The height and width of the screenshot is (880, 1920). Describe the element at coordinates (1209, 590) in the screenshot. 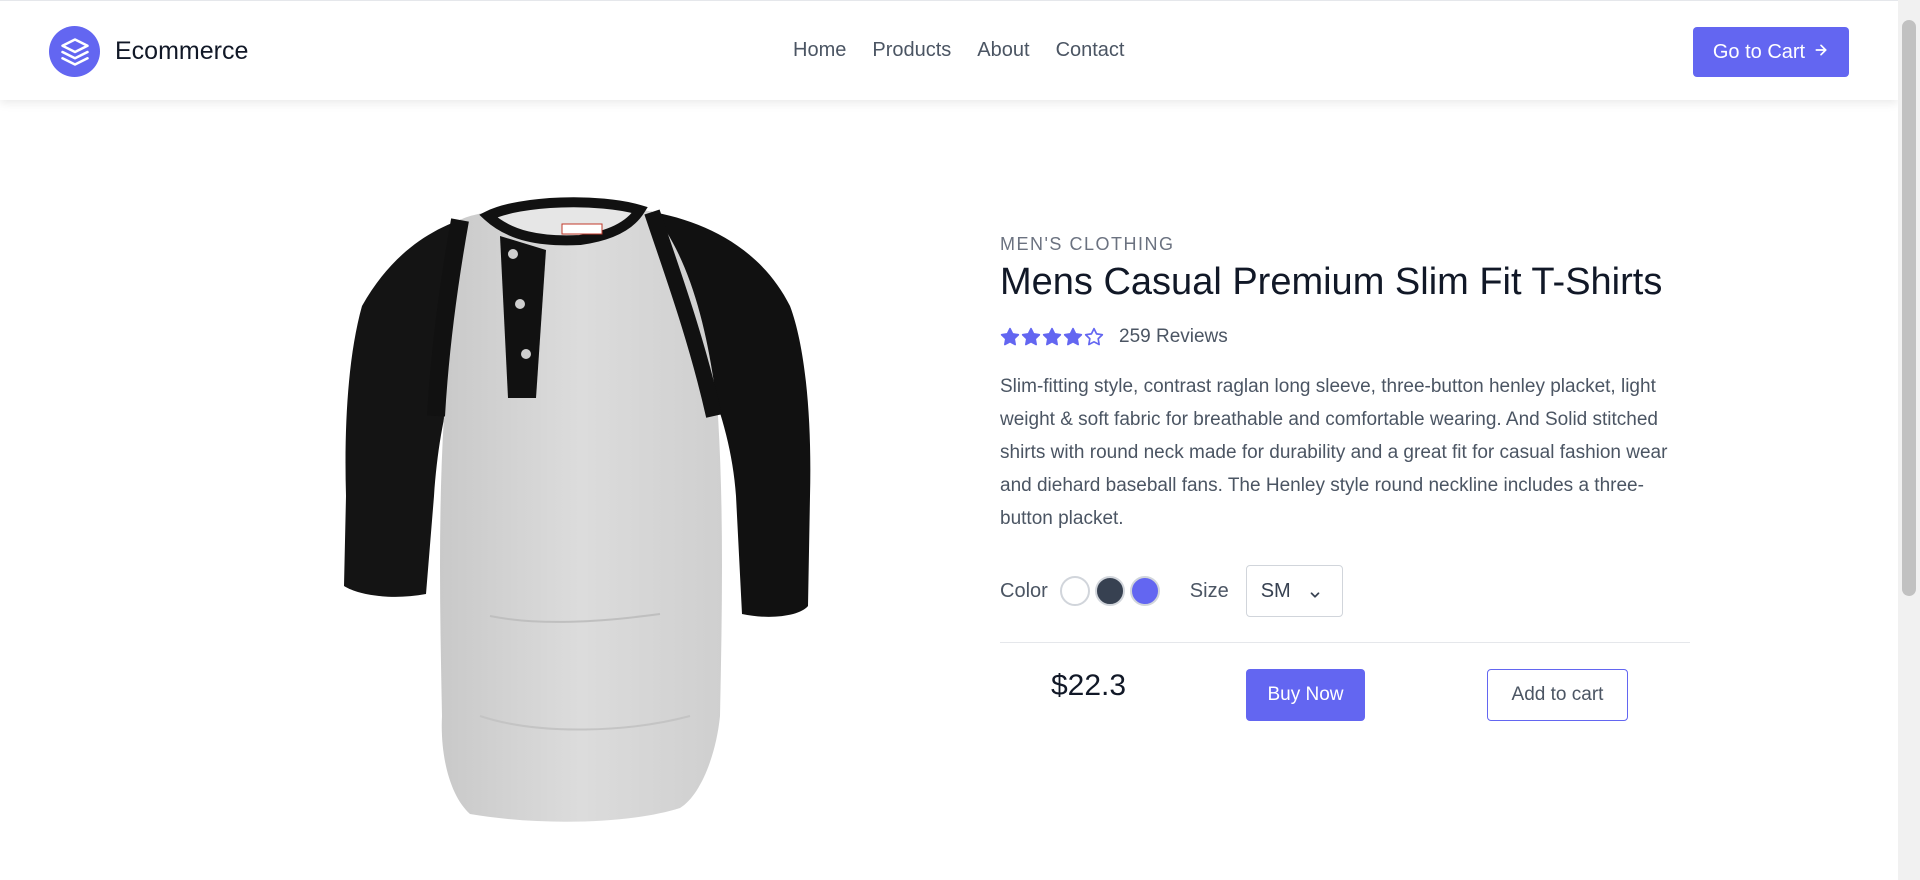

I see `size-label: Size` at that location.